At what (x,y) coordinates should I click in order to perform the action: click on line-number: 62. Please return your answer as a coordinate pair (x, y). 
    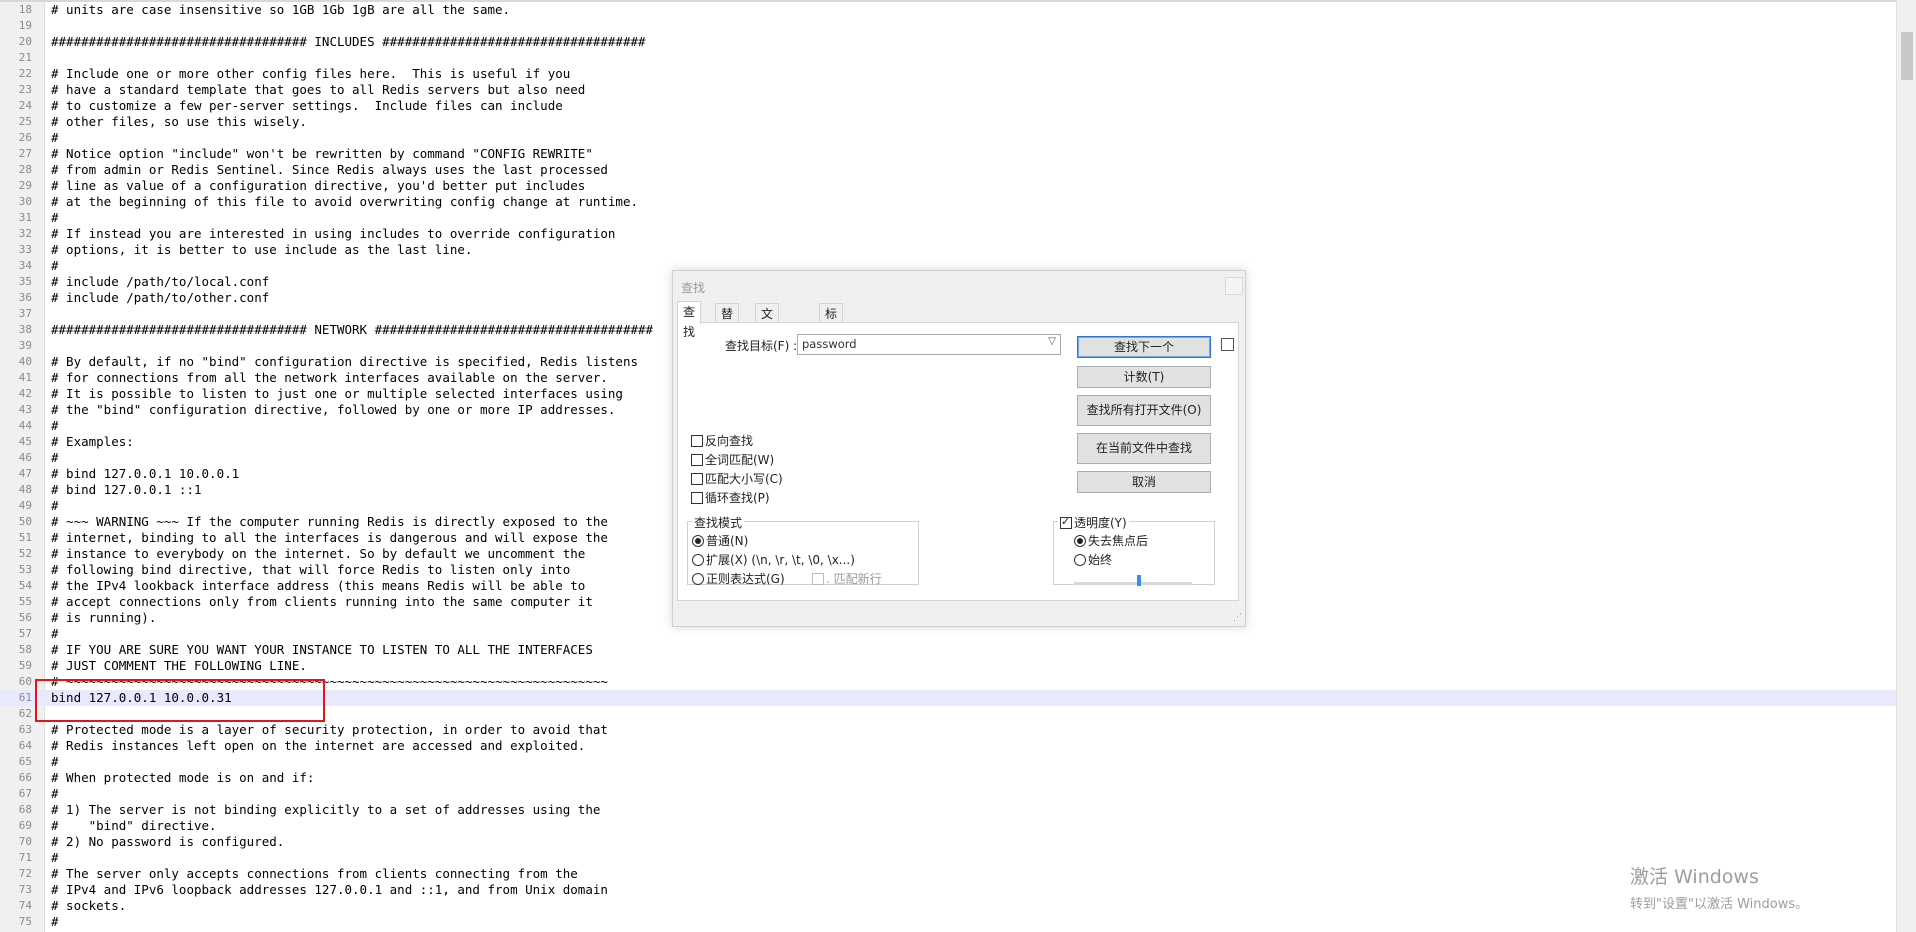
    Looking at the image, I should click on (25, 713).